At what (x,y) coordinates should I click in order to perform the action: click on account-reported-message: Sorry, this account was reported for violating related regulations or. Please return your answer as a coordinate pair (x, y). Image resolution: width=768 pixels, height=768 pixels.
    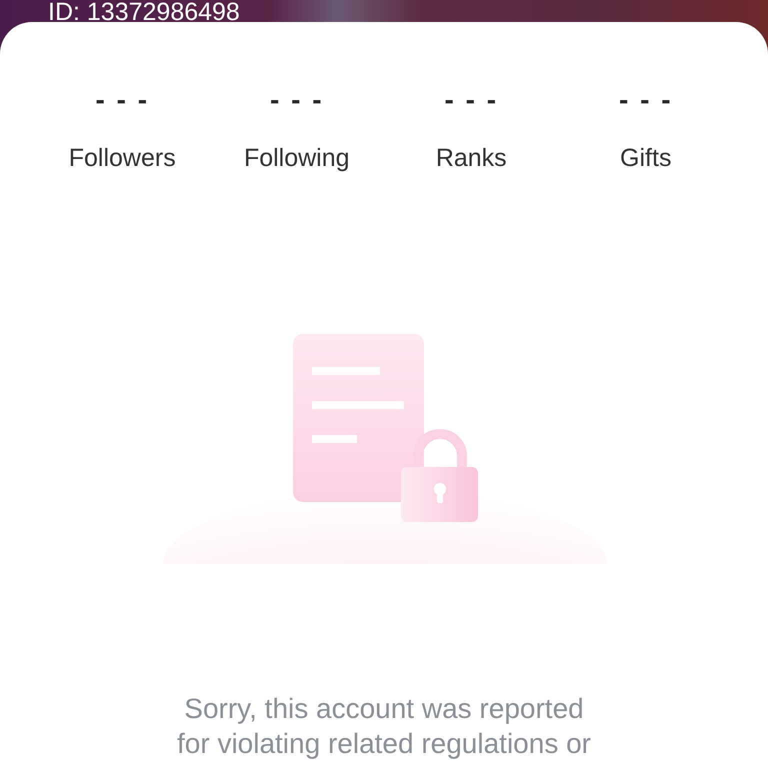
    Looking at the image, I should click on (384, 726).